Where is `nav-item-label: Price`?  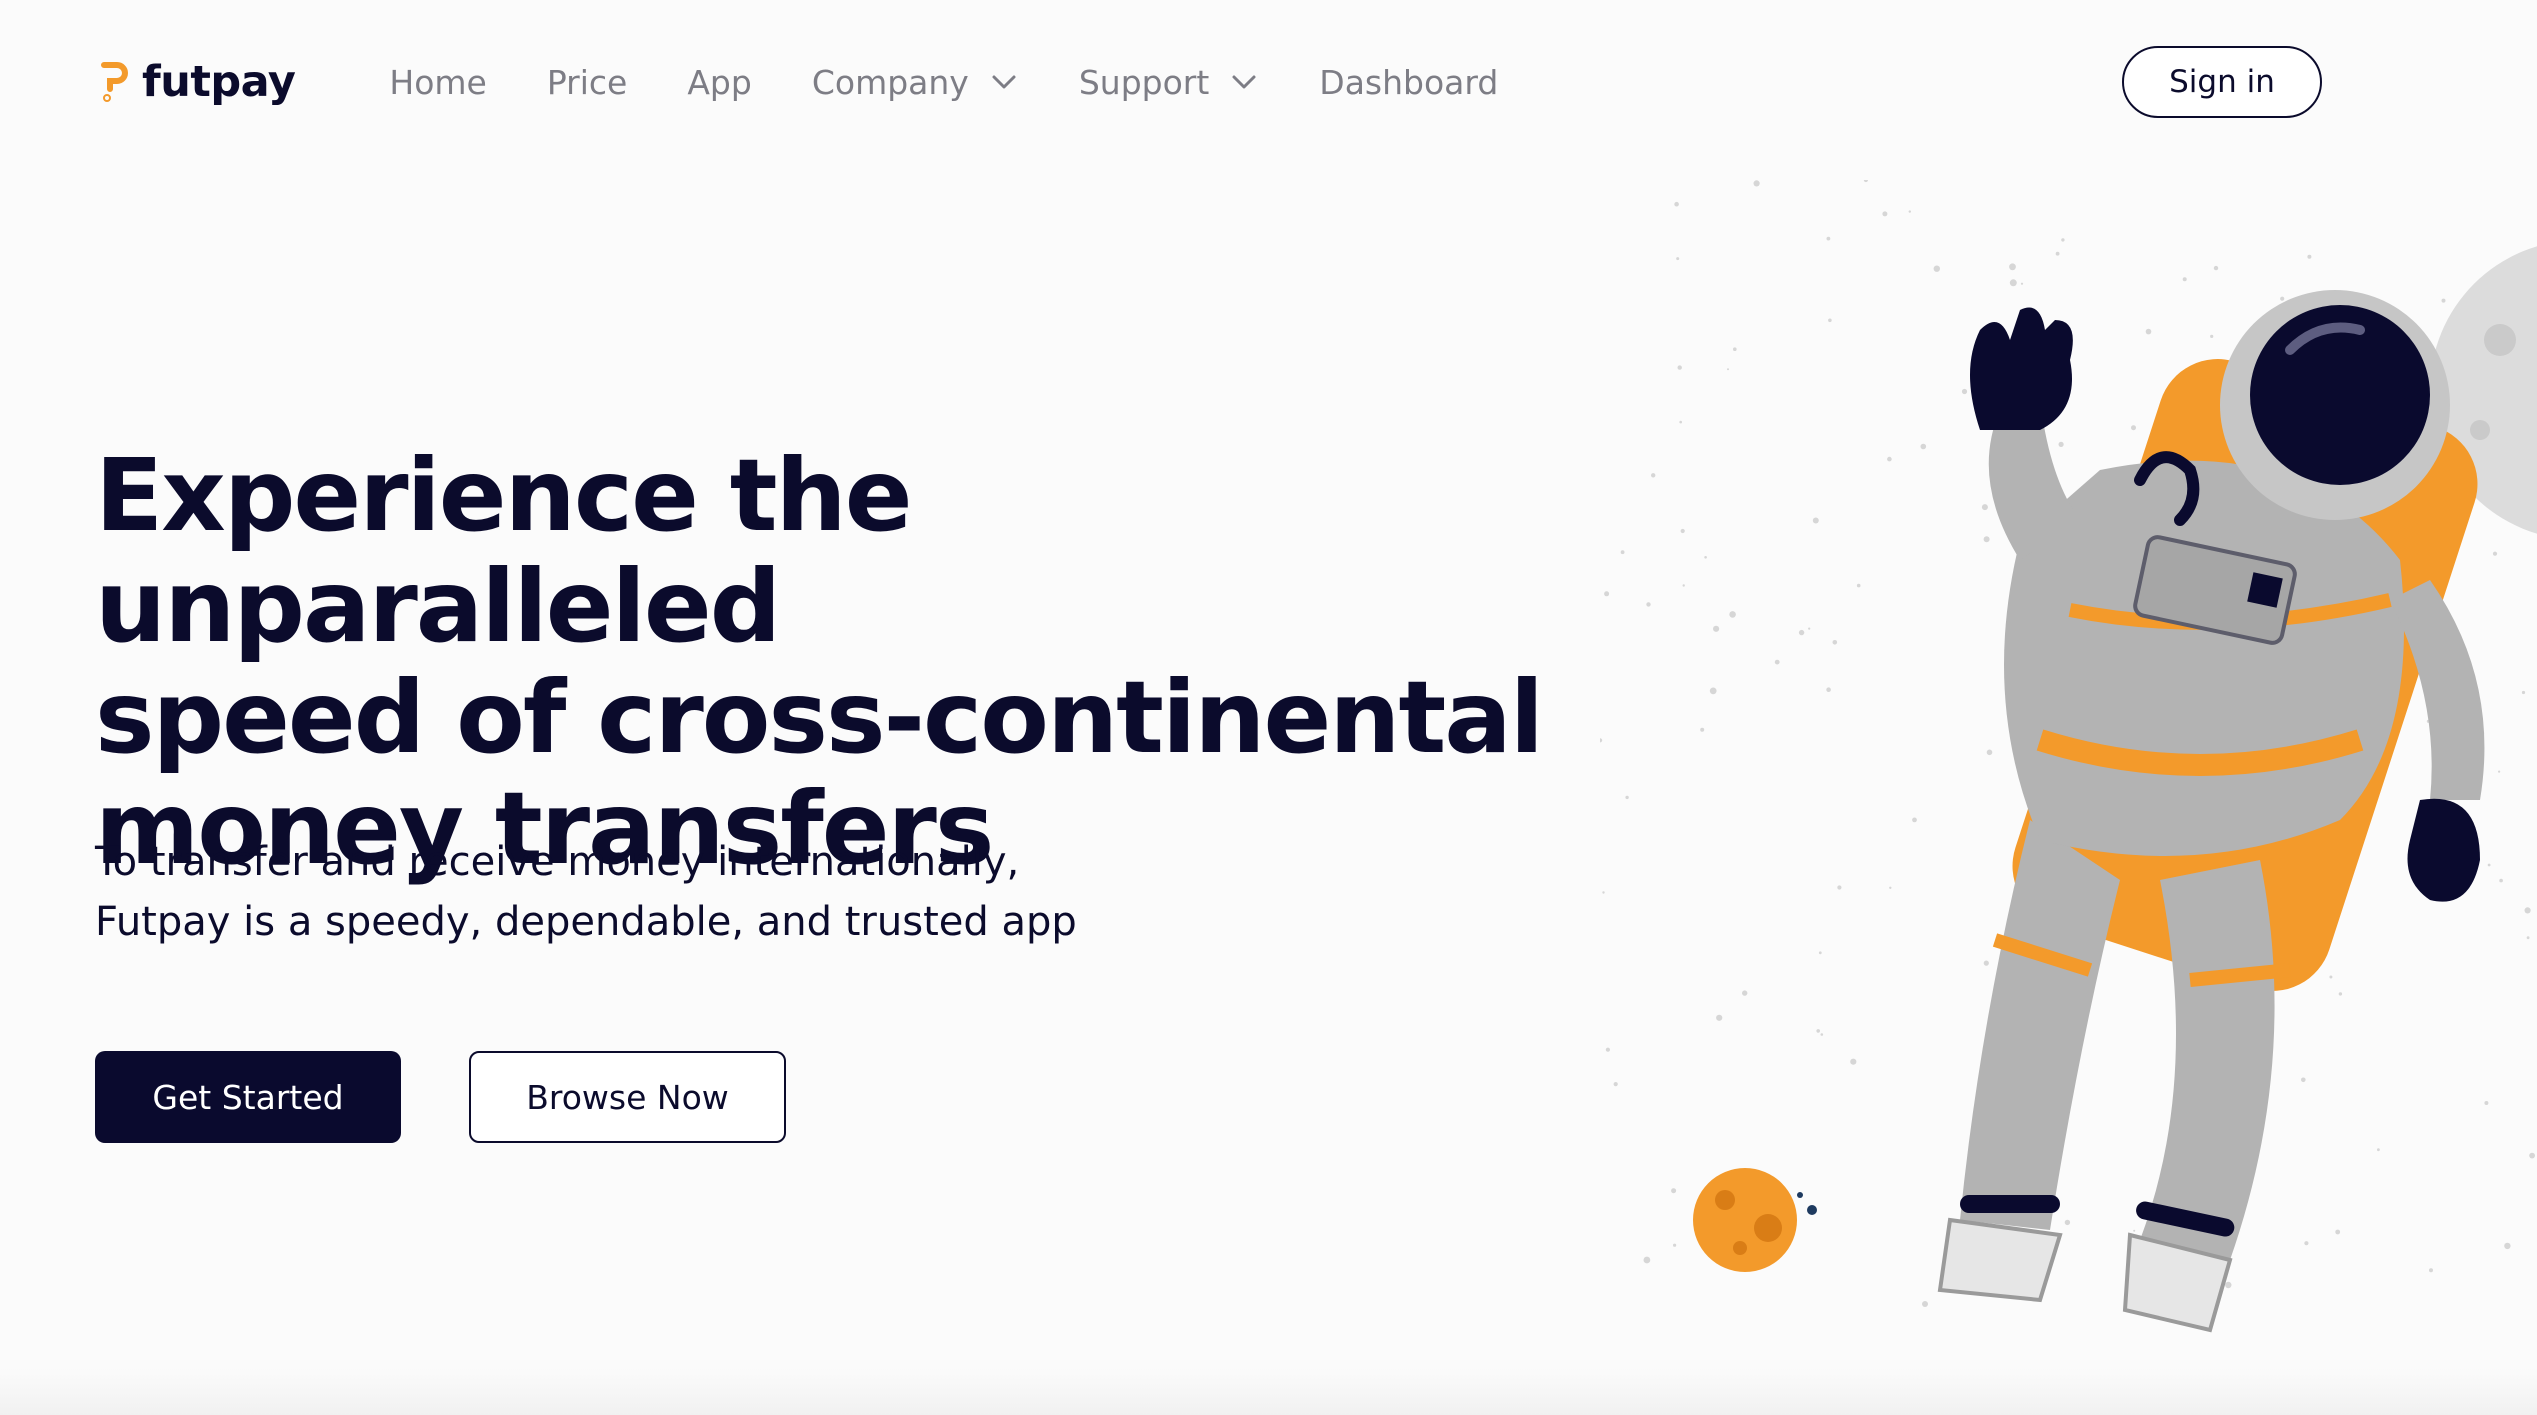
nav-item-label: Price is located at coordinates (587, 82).